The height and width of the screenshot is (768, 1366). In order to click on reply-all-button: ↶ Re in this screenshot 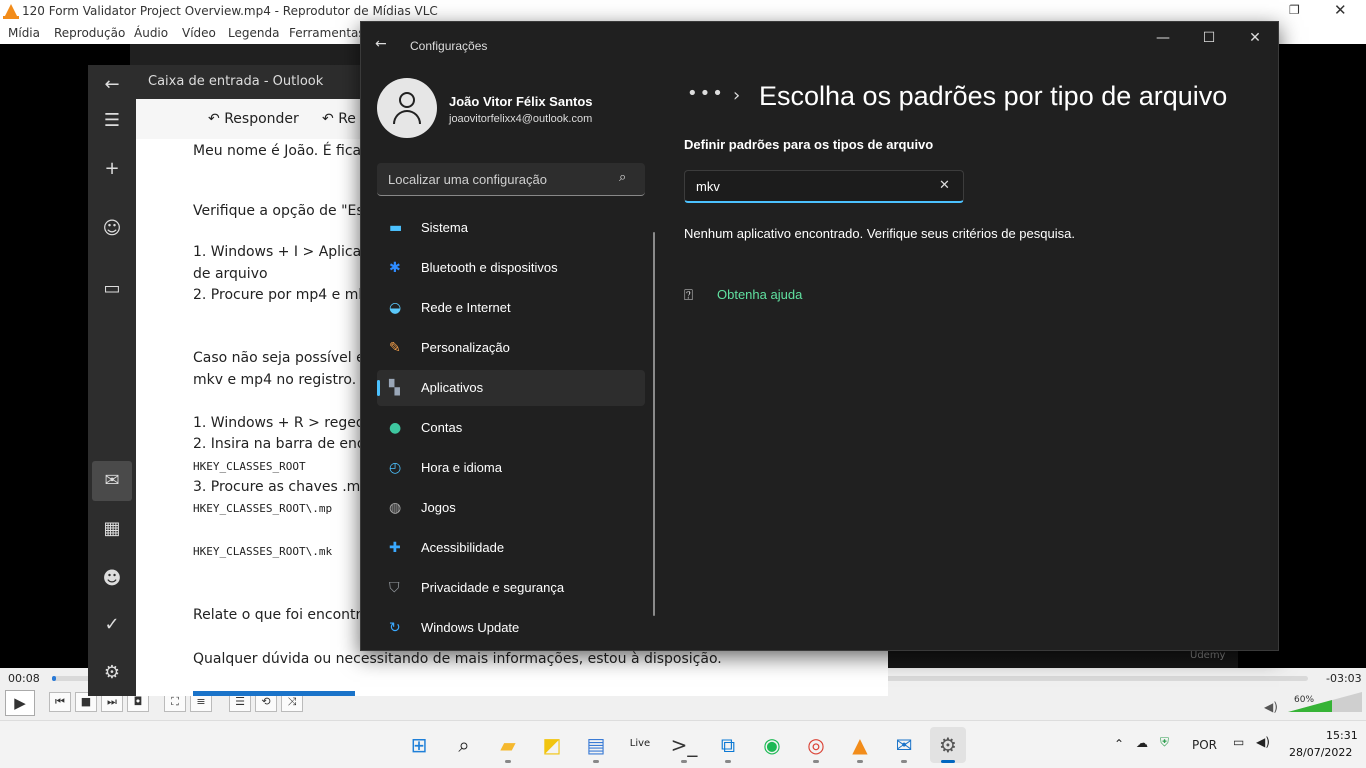, I will do `click(339, 119)`.